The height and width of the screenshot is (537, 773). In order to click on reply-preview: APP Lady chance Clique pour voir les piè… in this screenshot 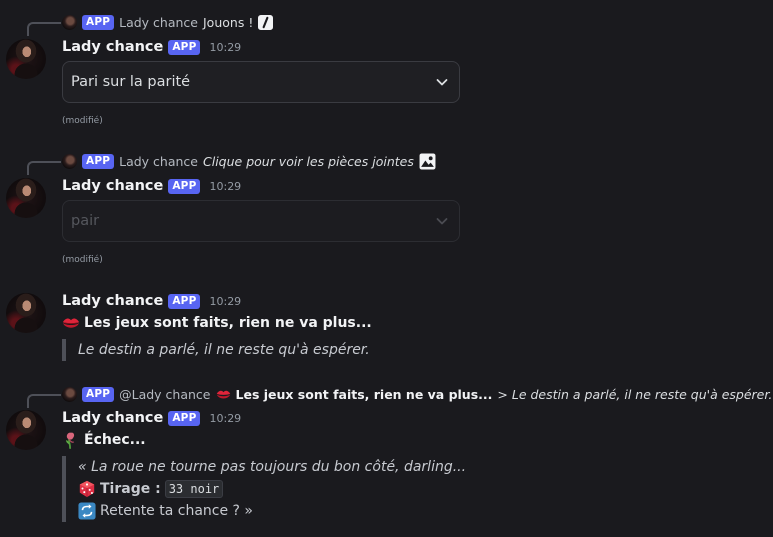, I will do `click(249, 161)`.